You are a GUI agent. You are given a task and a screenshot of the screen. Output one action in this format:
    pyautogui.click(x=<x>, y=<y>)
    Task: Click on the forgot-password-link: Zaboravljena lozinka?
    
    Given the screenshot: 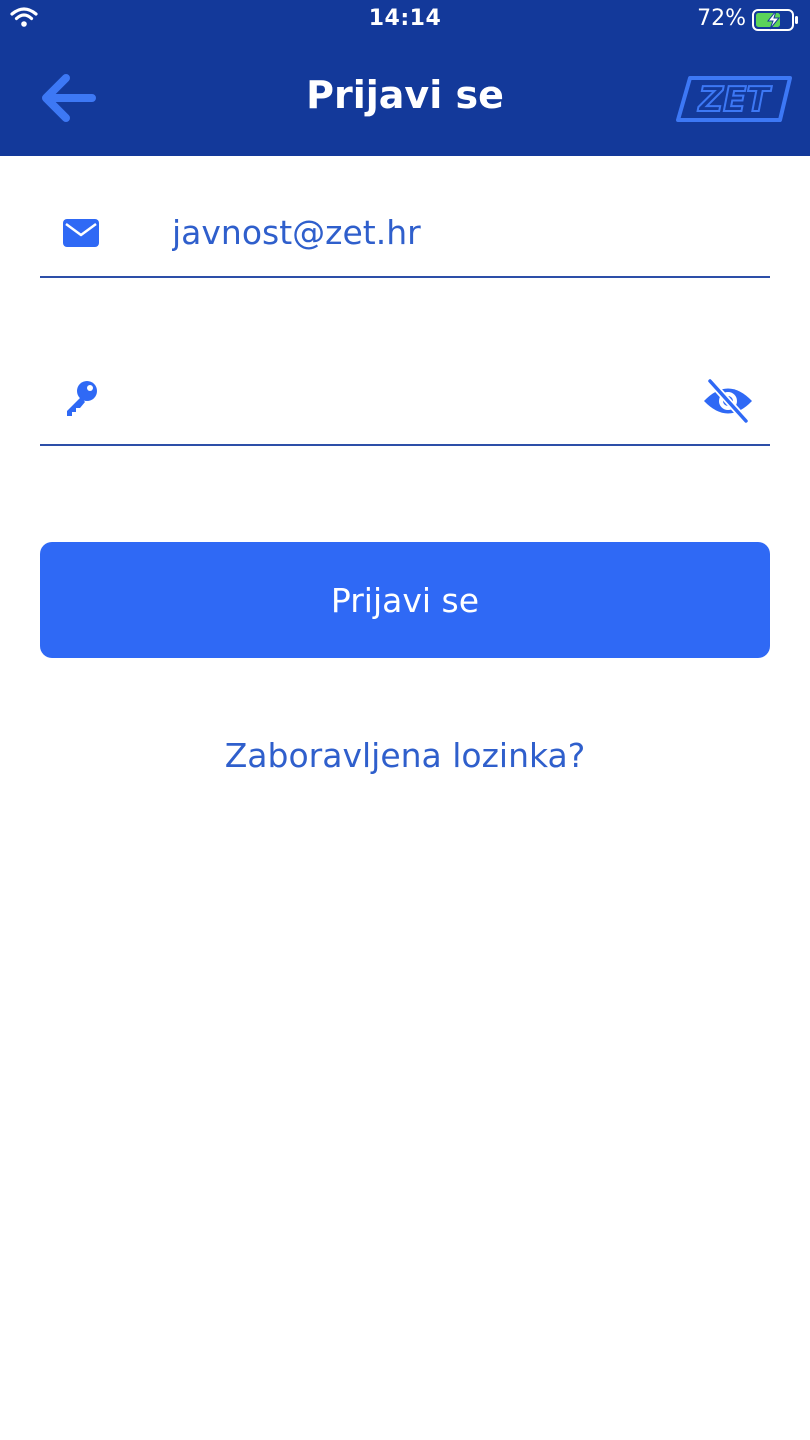 What is the action you would take?
    pyautogui.click(x=405, y=755)
    